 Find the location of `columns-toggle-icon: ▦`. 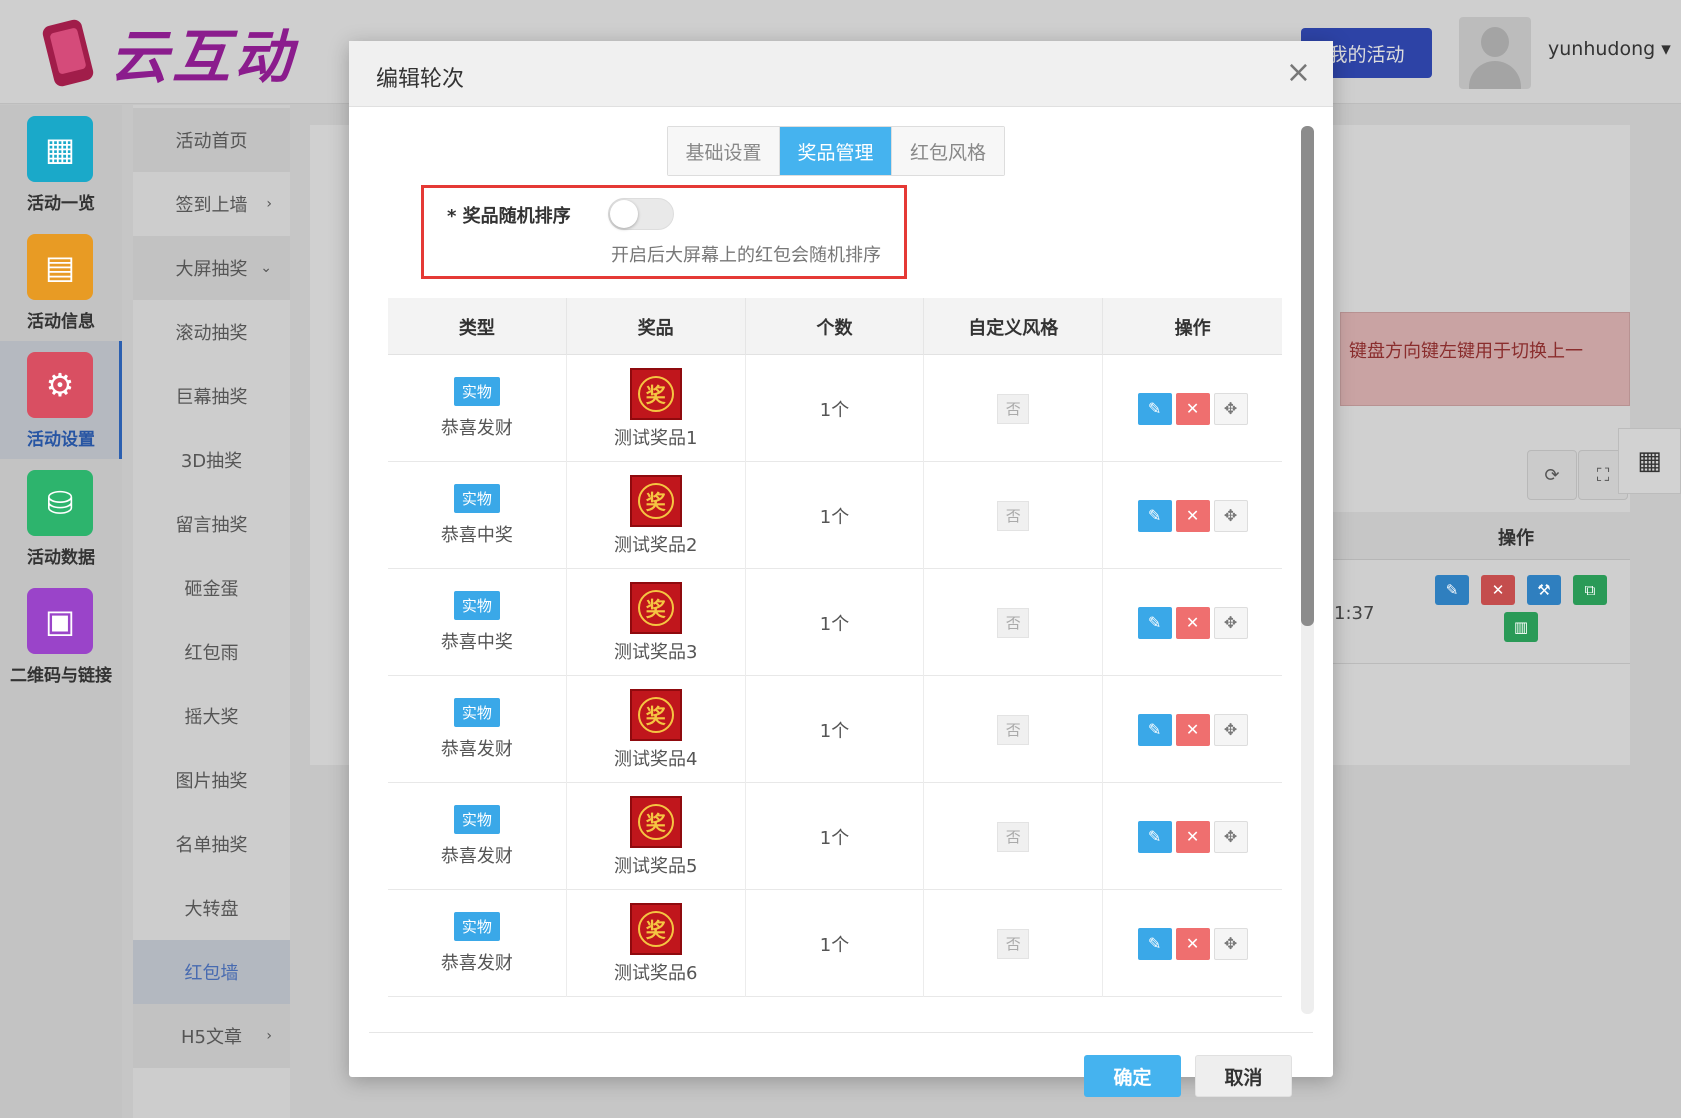

columns-toggle-icon: ▦ is located at coordinates (1649, 461).